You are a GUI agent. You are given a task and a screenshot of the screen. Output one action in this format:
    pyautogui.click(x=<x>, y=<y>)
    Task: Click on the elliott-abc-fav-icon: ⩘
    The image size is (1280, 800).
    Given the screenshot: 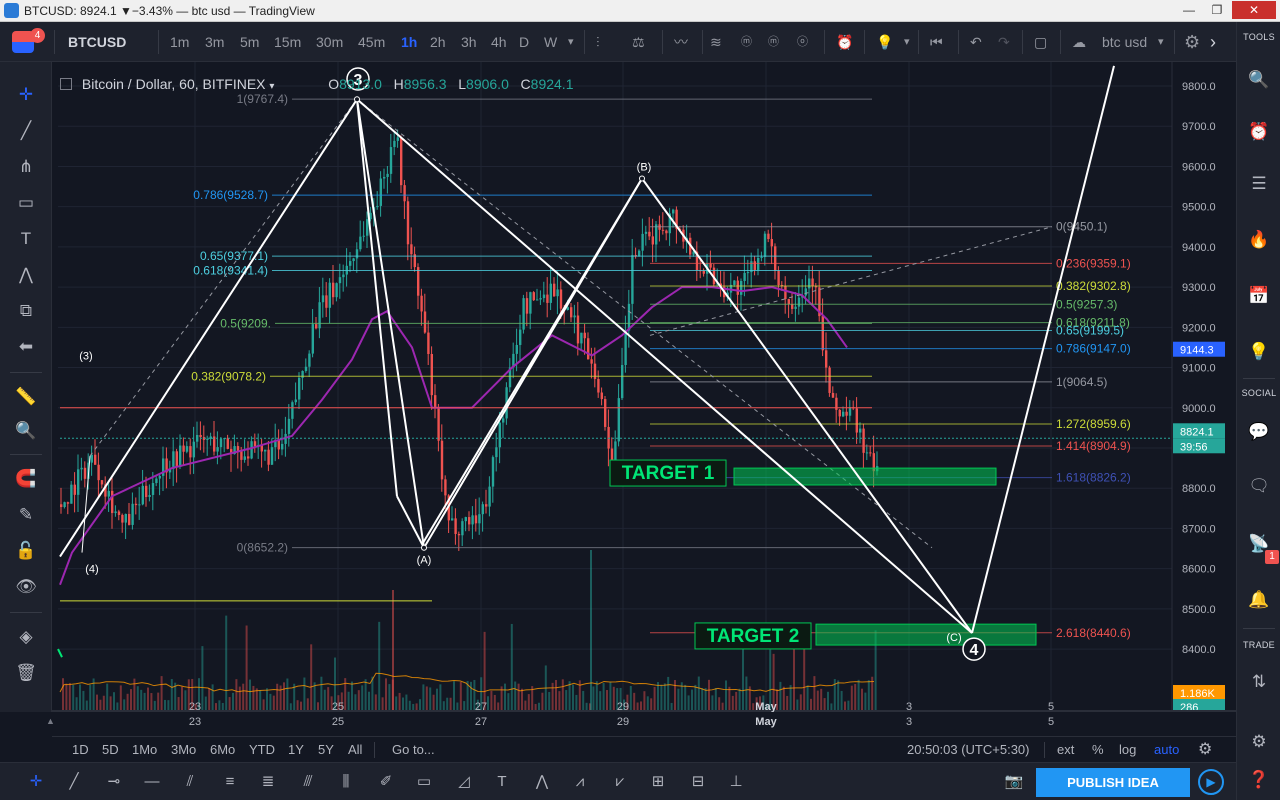 What is the action you would take?
    pyautogui.click(x=580, y=782)
    